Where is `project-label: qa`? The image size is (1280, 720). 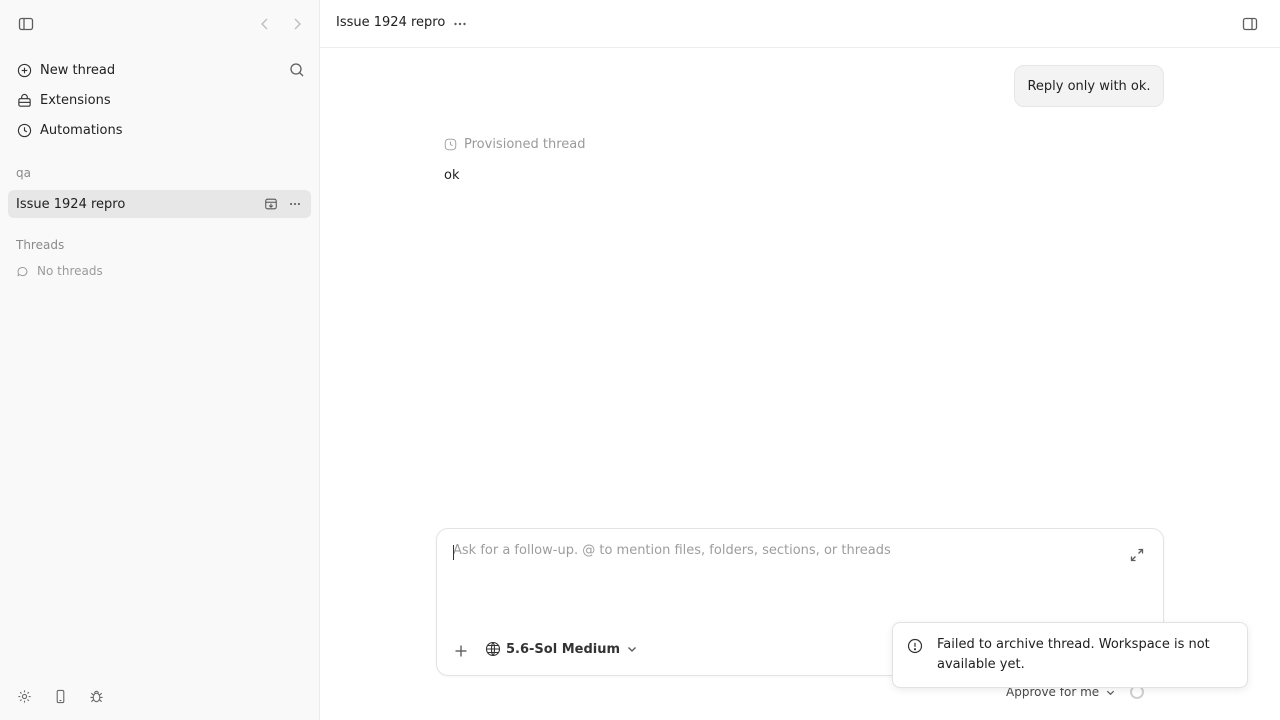
project-label: qa is located at coordinates (23, 173).